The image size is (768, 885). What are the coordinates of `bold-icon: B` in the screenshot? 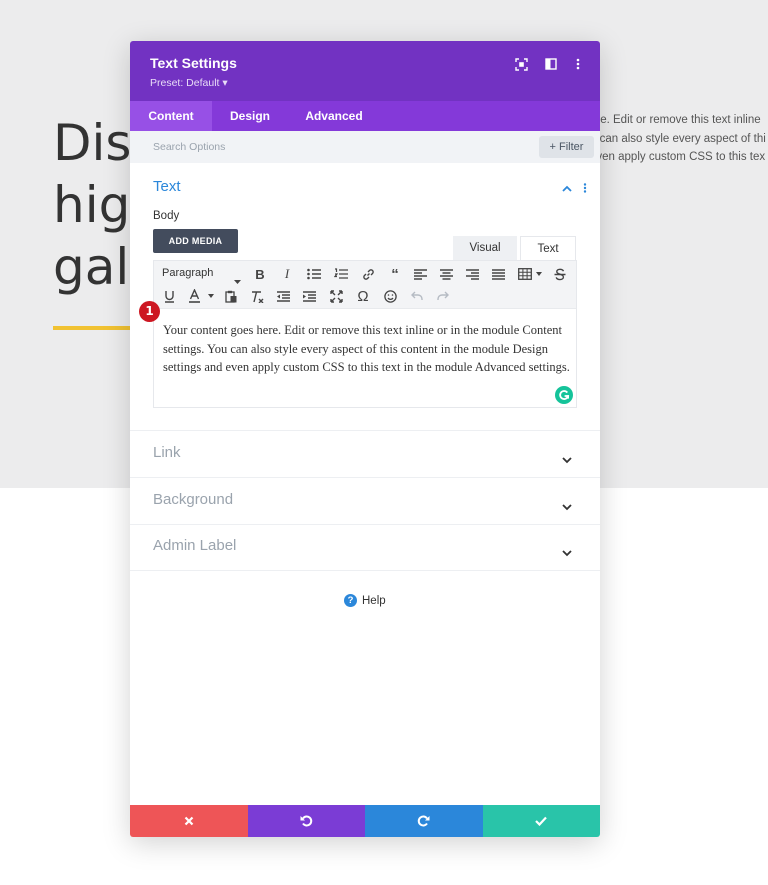 It's located at (260, 274).